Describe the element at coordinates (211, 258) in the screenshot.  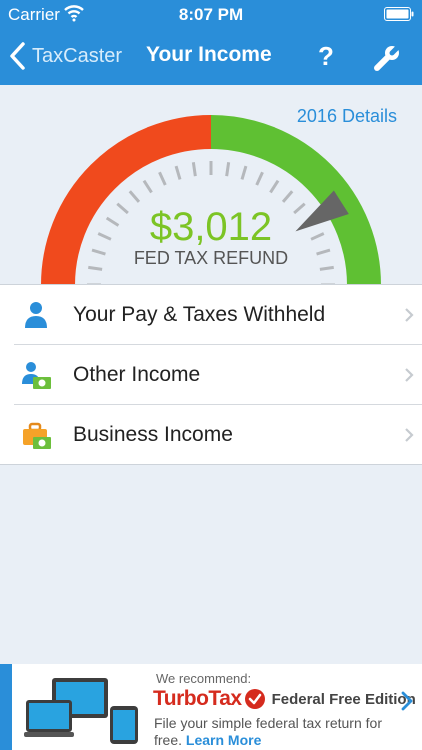
I see `refund-label: FED TAX REFUND` at that location.